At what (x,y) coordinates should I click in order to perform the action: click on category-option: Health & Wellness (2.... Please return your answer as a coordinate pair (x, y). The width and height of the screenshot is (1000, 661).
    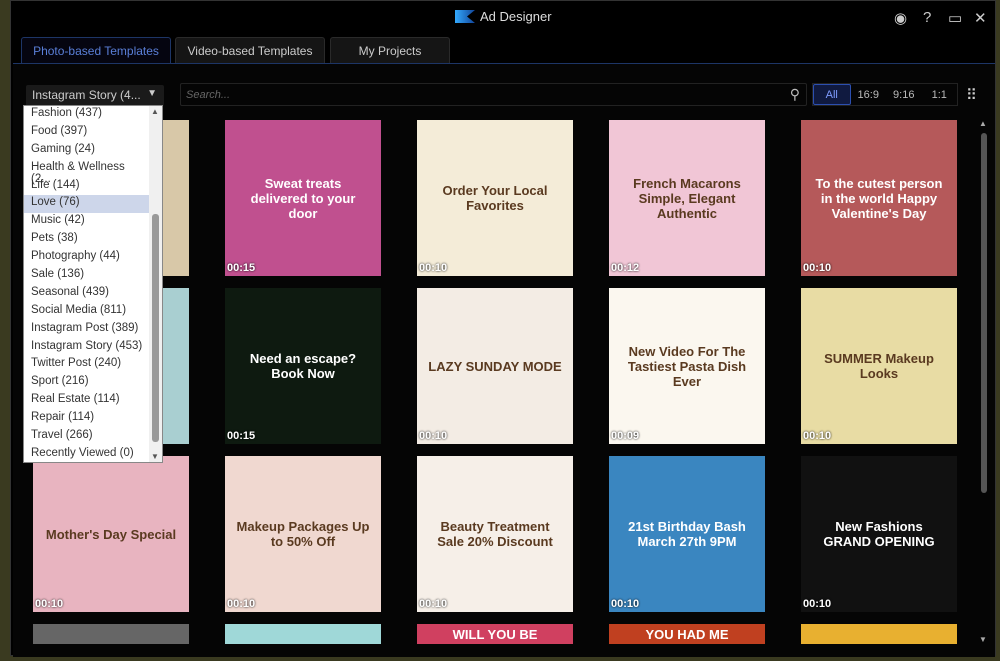
    Looking at the image, I should click on (87, 172).